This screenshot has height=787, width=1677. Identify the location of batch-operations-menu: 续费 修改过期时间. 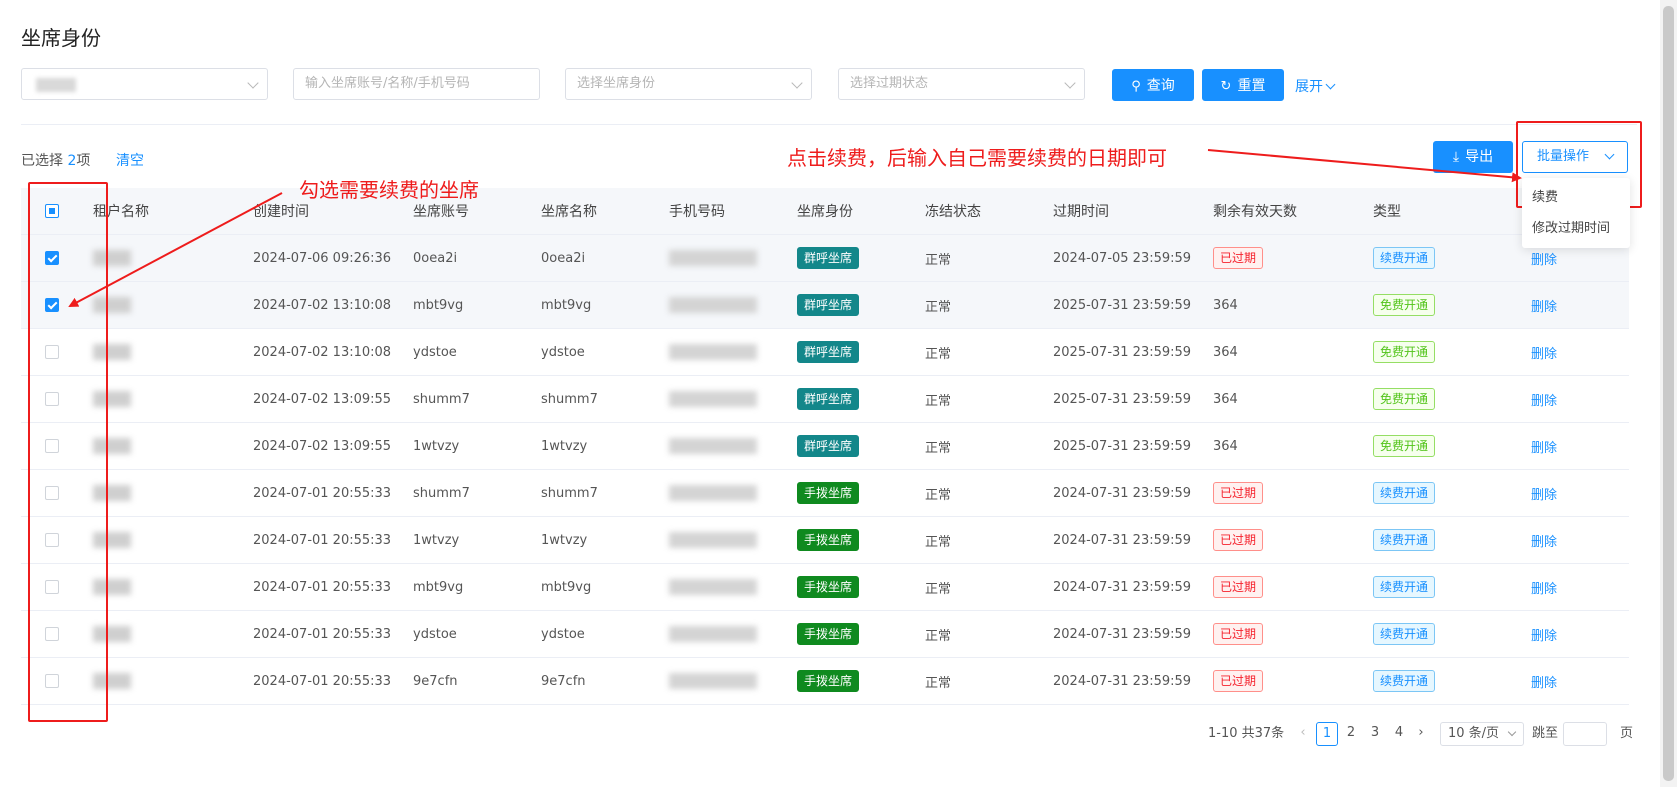
(1576, 213).